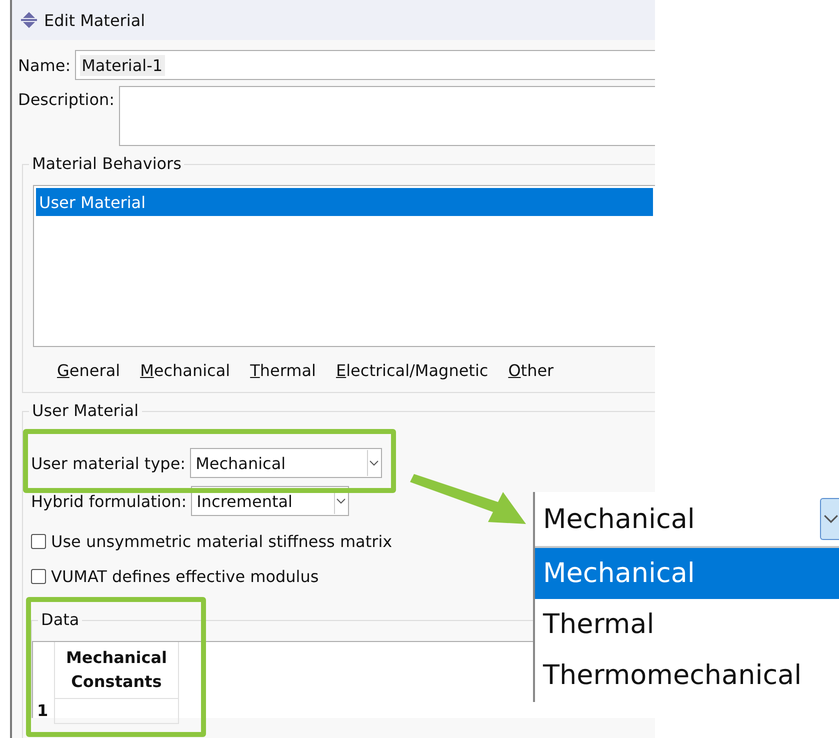 Image resolution: width=839 pixels, height=738 pixels. What do you see at coordinates (687, 573) in the screenshot?
I see `dropdown-option: Mechanical` at bounding box center [687, 573].